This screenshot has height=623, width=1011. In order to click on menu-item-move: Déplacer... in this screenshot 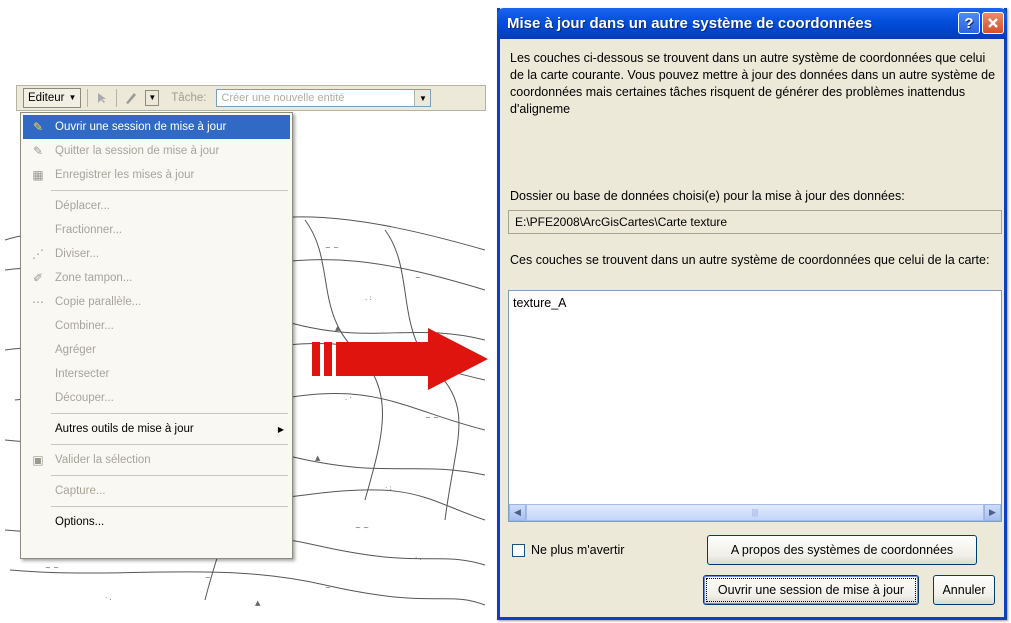, I will do `click(156, 206)`.